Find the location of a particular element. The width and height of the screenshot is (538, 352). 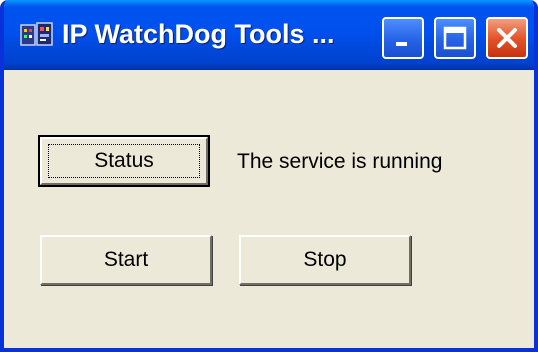

stop-button: Stop is located at coordinates (325, 260).